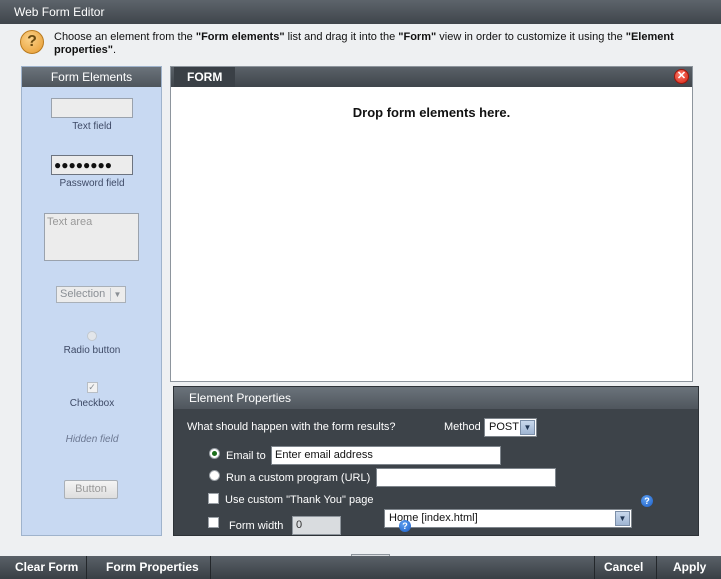 The height and width of the screenshot is (579, 721). What do you see at coordinates (92, 343) in the screenshot?
I see `palette-radio-button: Radio button` at bounding box center [92, 343].